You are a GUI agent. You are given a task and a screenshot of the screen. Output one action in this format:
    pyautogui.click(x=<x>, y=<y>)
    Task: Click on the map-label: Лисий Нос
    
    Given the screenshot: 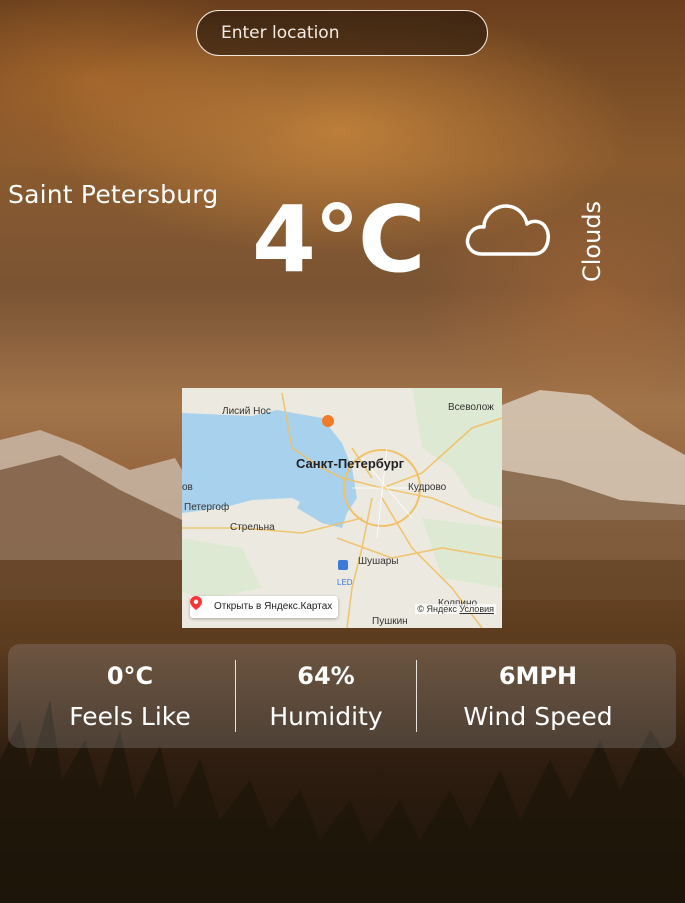 What is the action you would take?
    pyautogui.click(x=246, y=411)
    